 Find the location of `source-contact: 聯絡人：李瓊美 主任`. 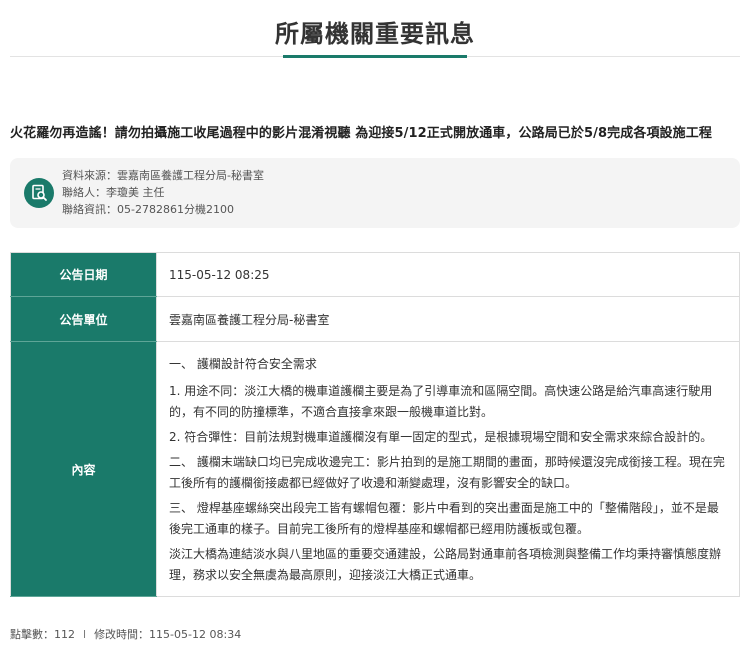

source-contact: 聯絡人：李瓊美 主任 is located at coordinates (113, 192).